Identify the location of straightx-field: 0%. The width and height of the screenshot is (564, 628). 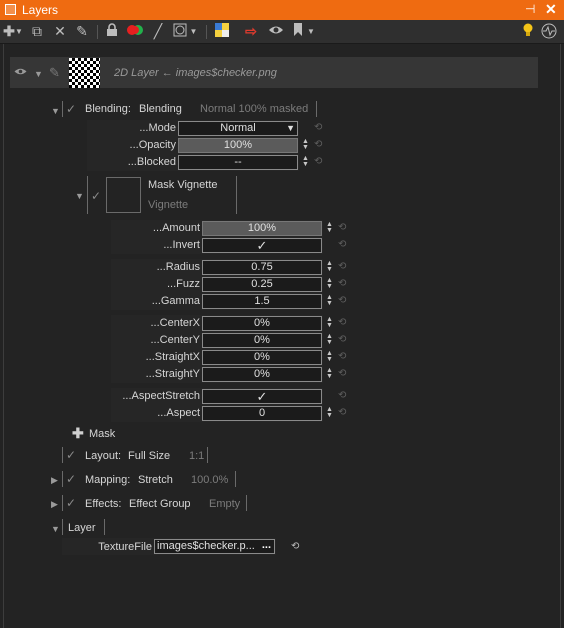
(262, 357).